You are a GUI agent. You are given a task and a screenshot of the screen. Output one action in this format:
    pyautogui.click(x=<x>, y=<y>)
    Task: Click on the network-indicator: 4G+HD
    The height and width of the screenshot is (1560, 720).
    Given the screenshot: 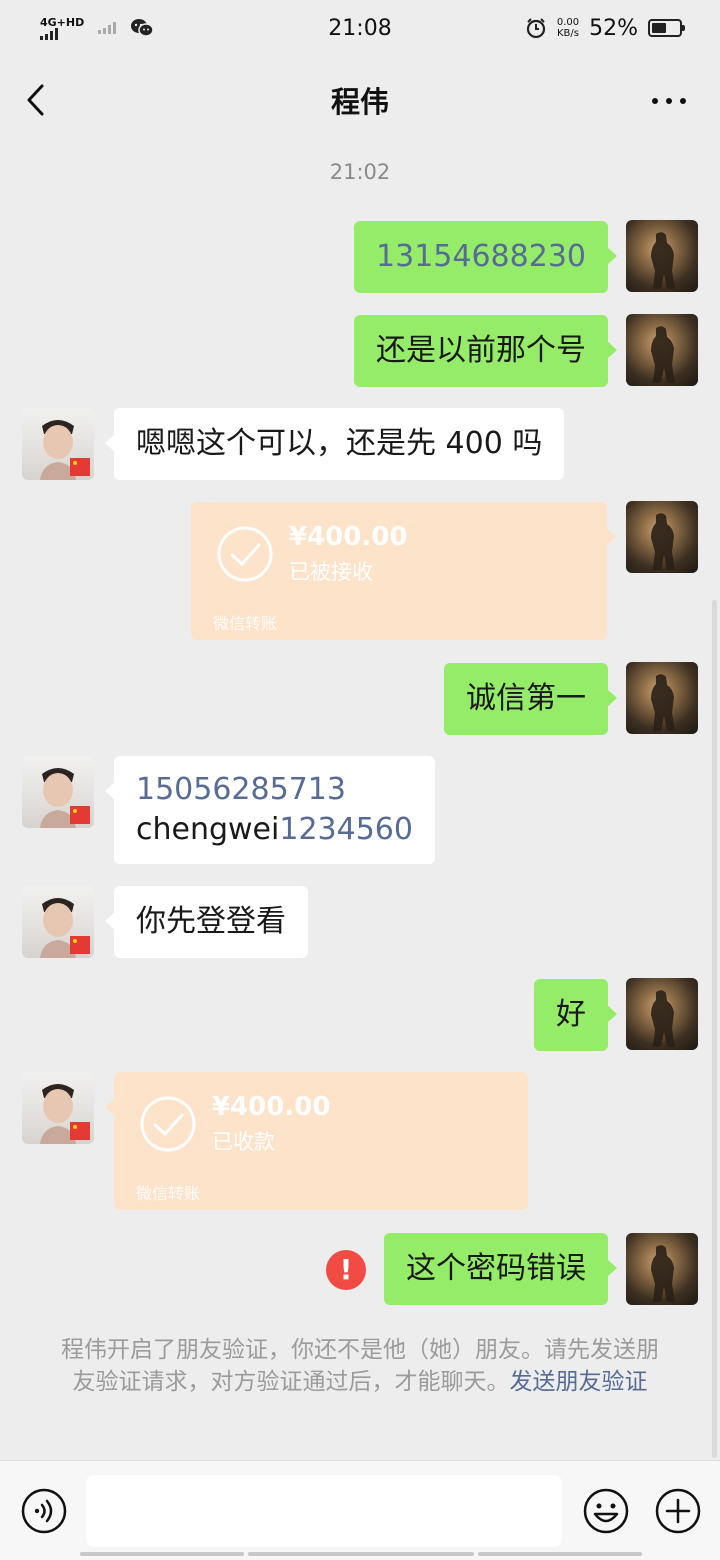 What is the action you would take?
    pyautogui.click(x=62, y=28)
    